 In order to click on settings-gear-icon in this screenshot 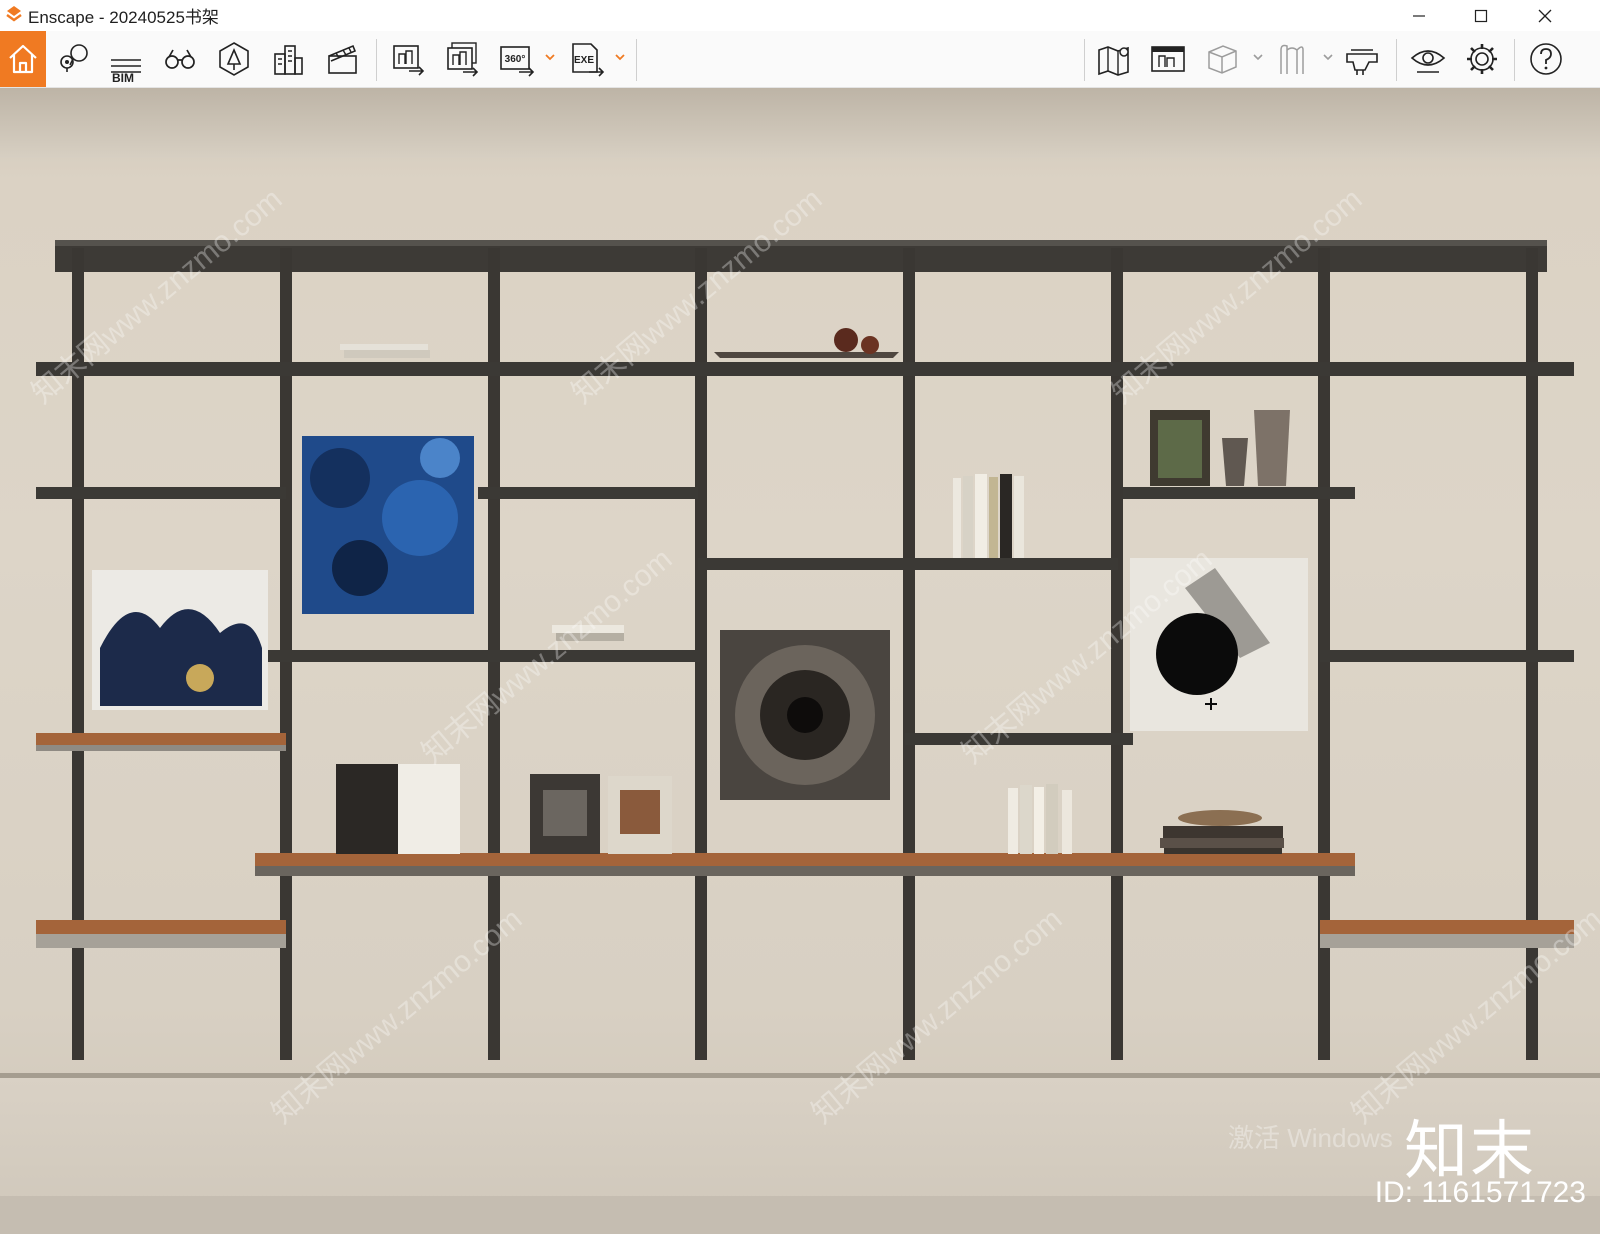, I will do `click(1482, 59)`.